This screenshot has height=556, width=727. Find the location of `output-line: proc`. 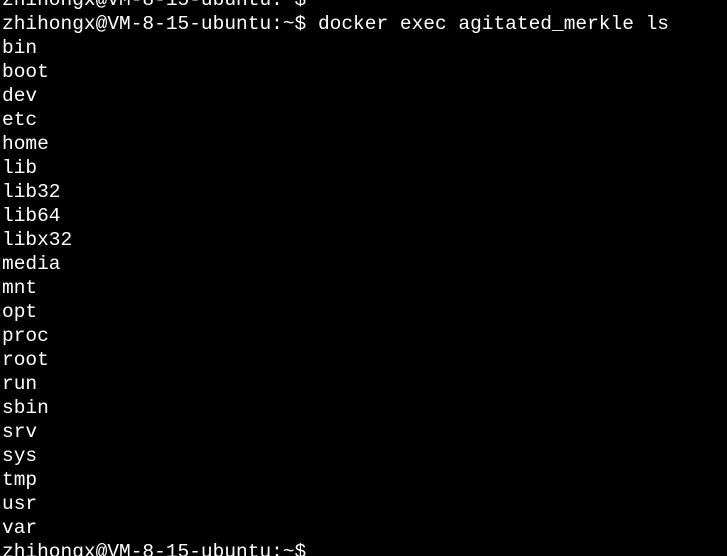

output-line: proc is located at coordinates (25, 336).